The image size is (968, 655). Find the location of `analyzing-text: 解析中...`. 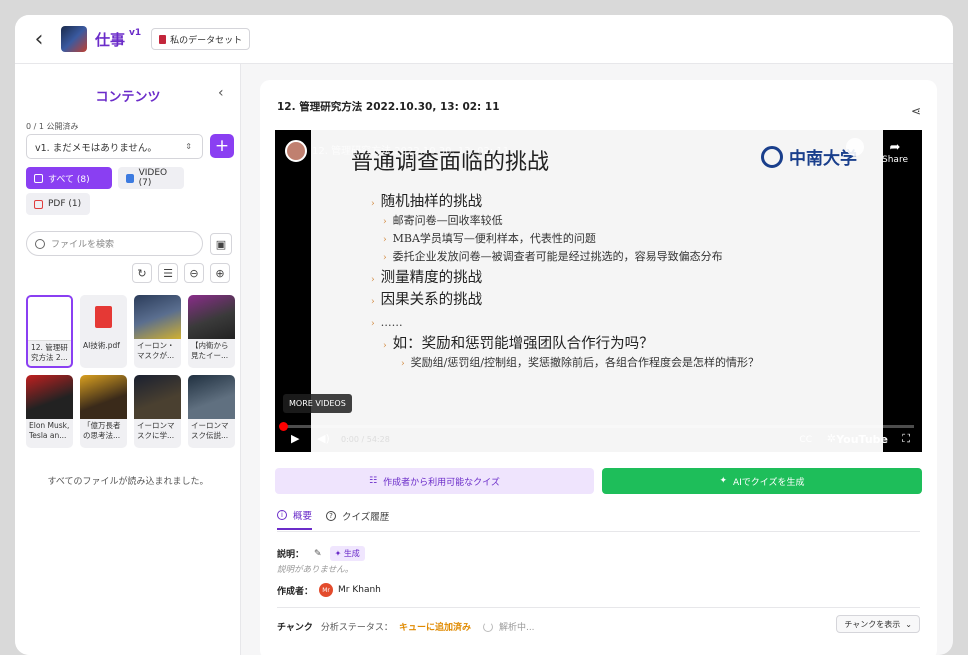

analyzing-text: 解析中... is located at coordinates (516, 628).